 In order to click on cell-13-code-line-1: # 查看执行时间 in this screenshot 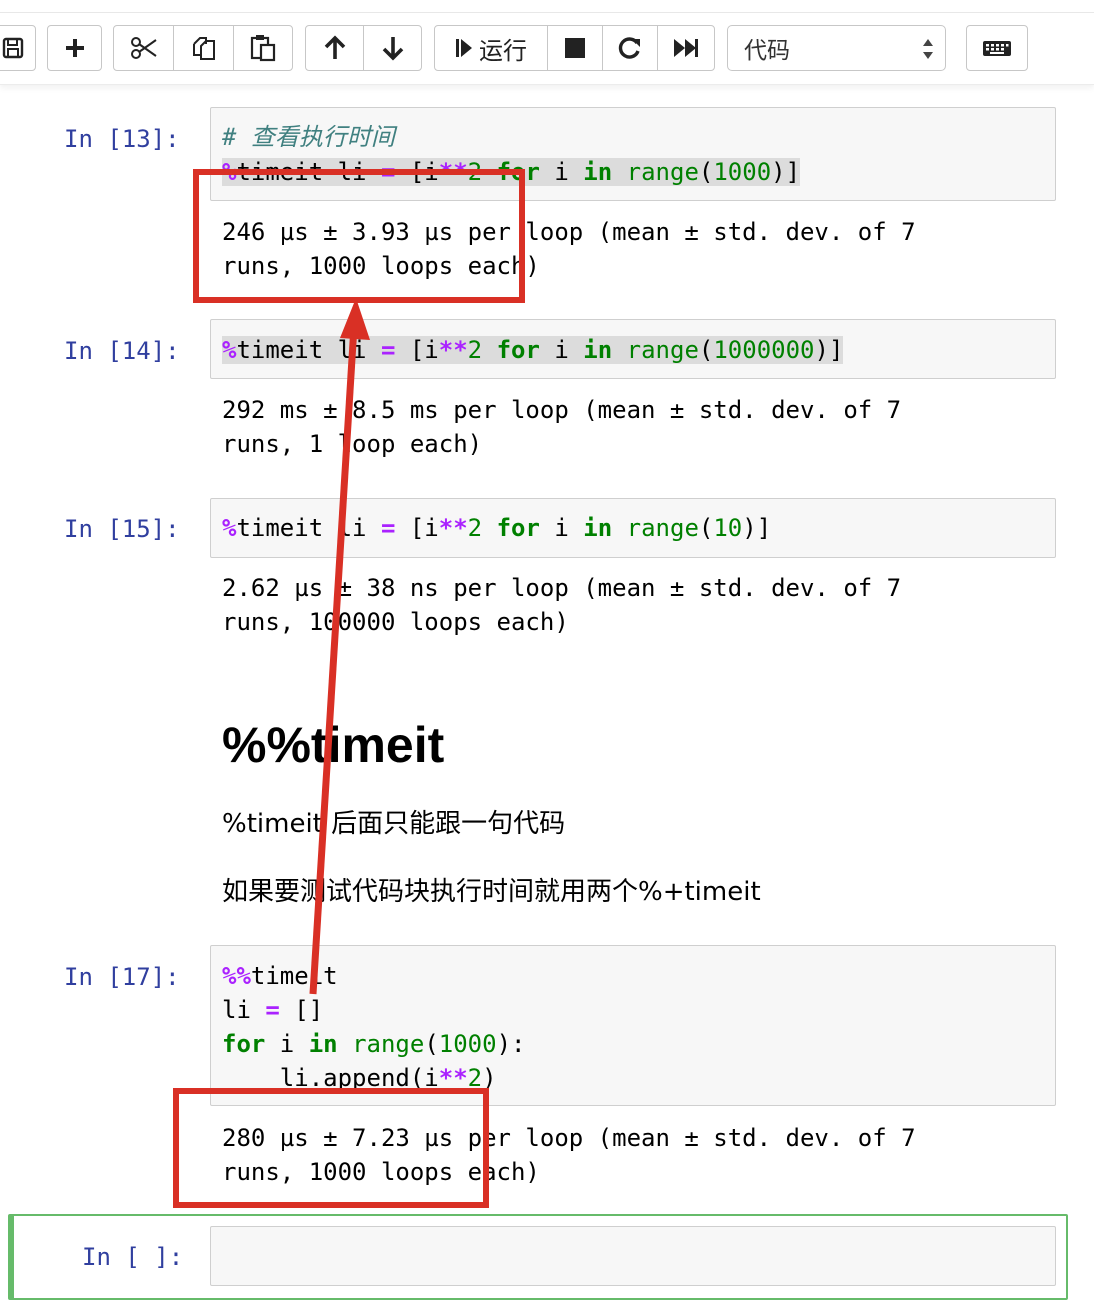, I will do `click(308, 137)`.